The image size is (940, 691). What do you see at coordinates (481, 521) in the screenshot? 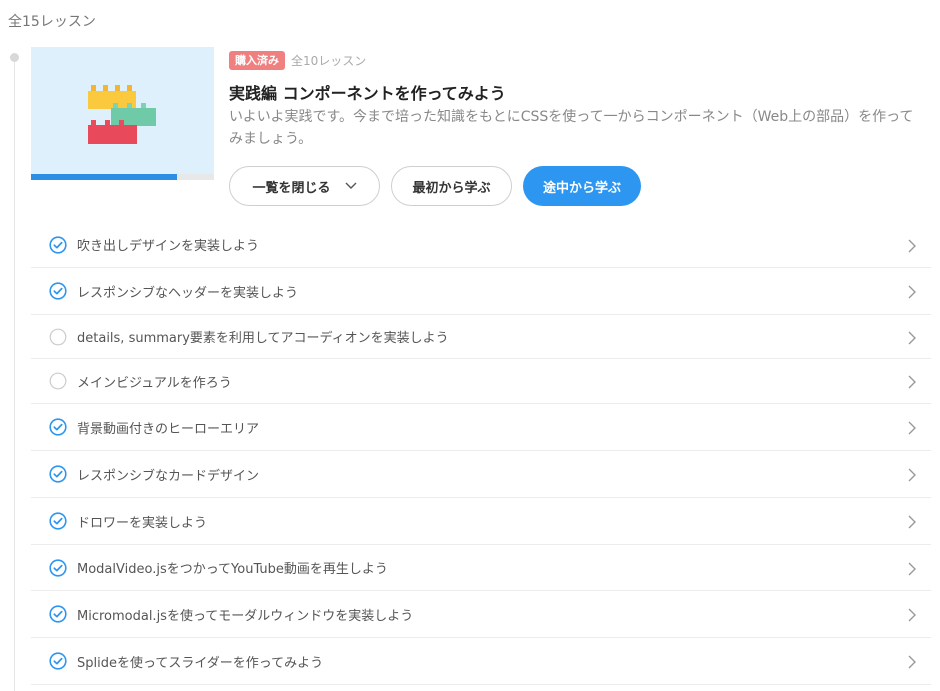
I see `lesson-row: ドロワーを実装しよう` at bounding box center [481, 521].